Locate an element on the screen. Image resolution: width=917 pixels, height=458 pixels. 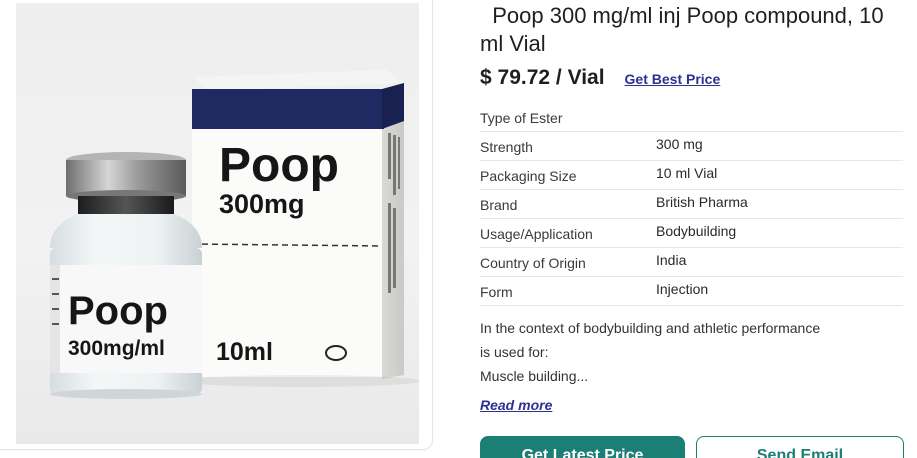
spec-key: Strength is located at coordinates (506, 147).